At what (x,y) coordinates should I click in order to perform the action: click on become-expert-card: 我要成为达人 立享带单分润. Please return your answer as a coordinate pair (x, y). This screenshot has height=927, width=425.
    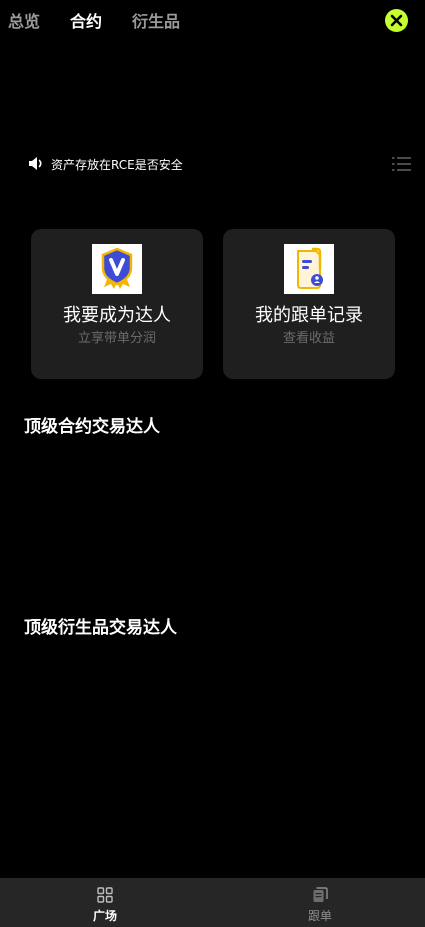
    Looking at the image, I should click on (117, 304).